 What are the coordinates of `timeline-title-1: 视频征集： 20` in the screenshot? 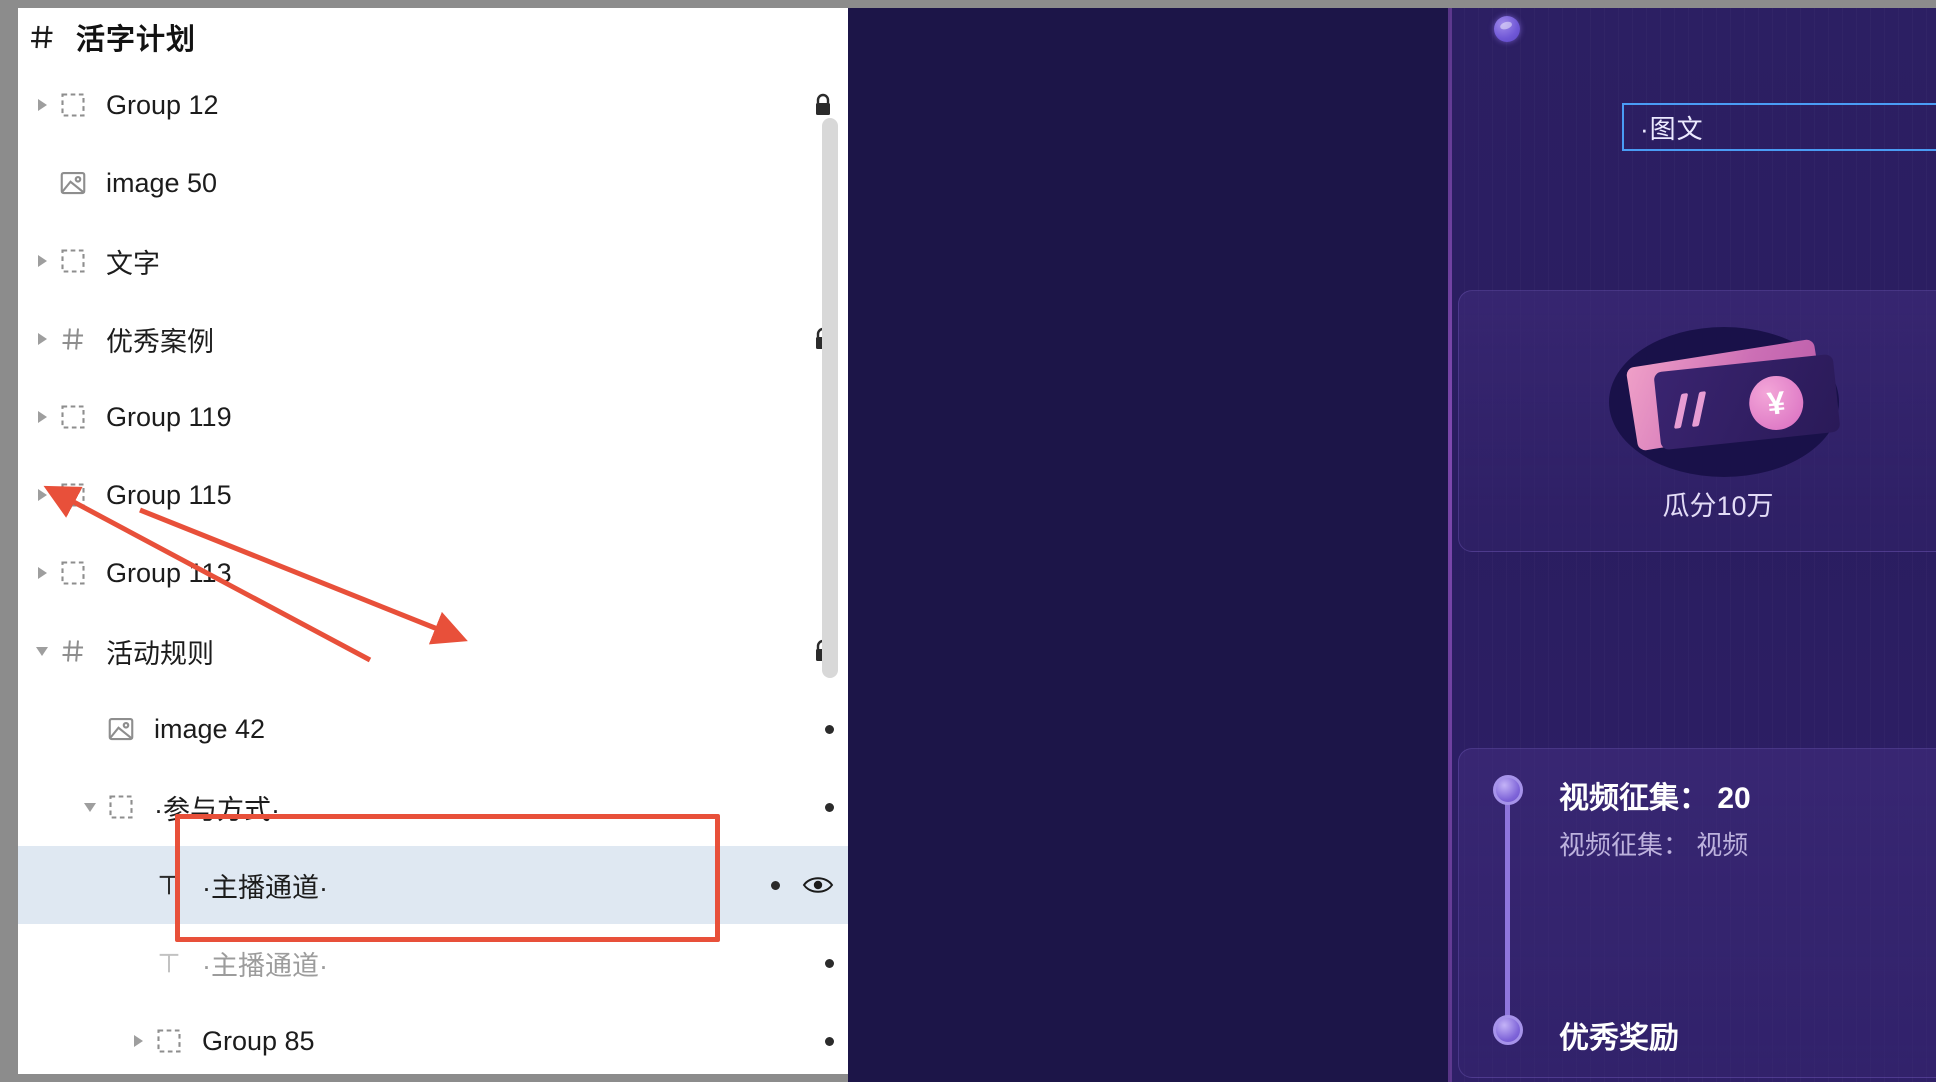 It's located at (1655, 798).